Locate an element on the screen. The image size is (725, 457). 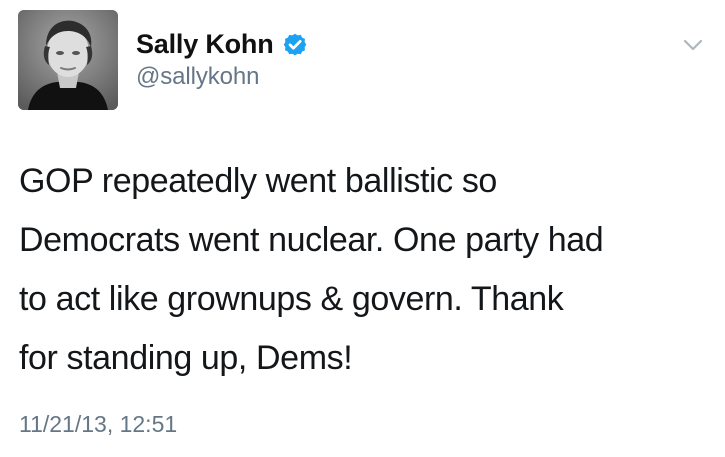
author-display-name: Sally Kohn is located at coordinates (205, 44).